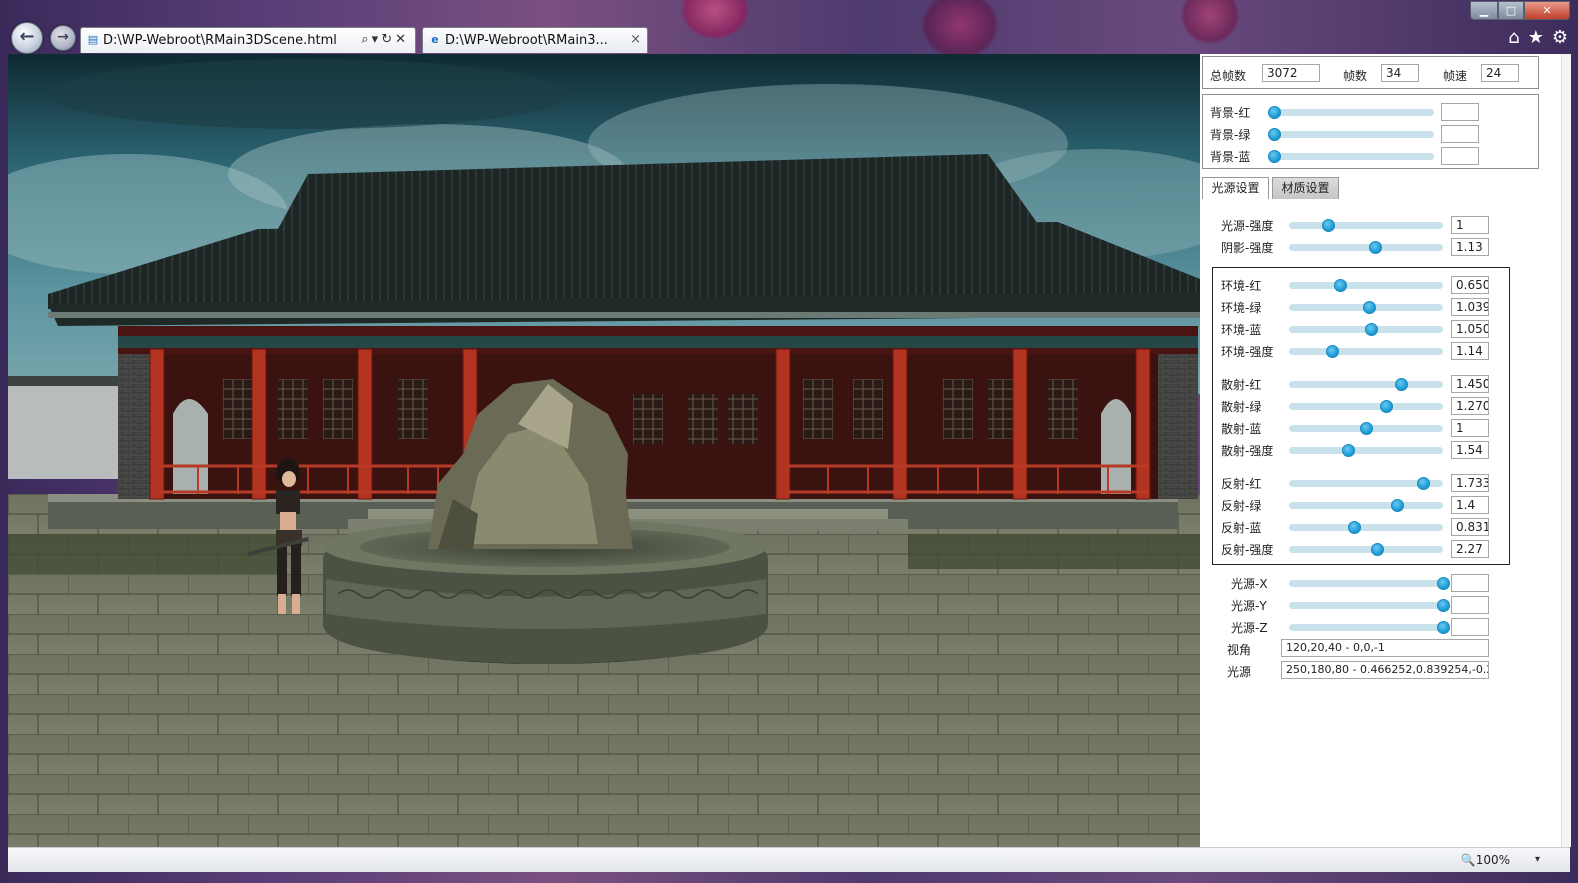 The image size is (1578, 883). Describe the element at coordinates (1235, 188) in the screenshot. I see `tab-light-settings: 光源设置` at that location.